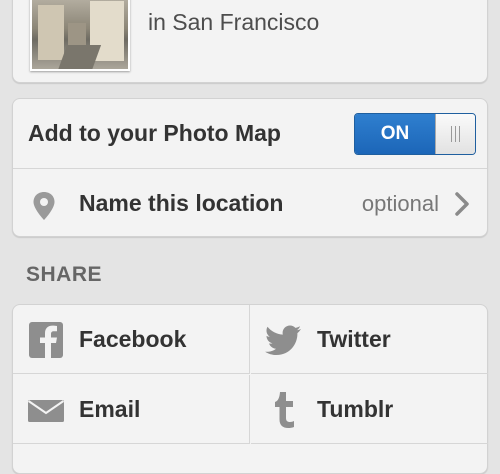 The width and height of the screenshot is (500, 474). I want to click on share-section-title: SHARE, so click(64, 274).